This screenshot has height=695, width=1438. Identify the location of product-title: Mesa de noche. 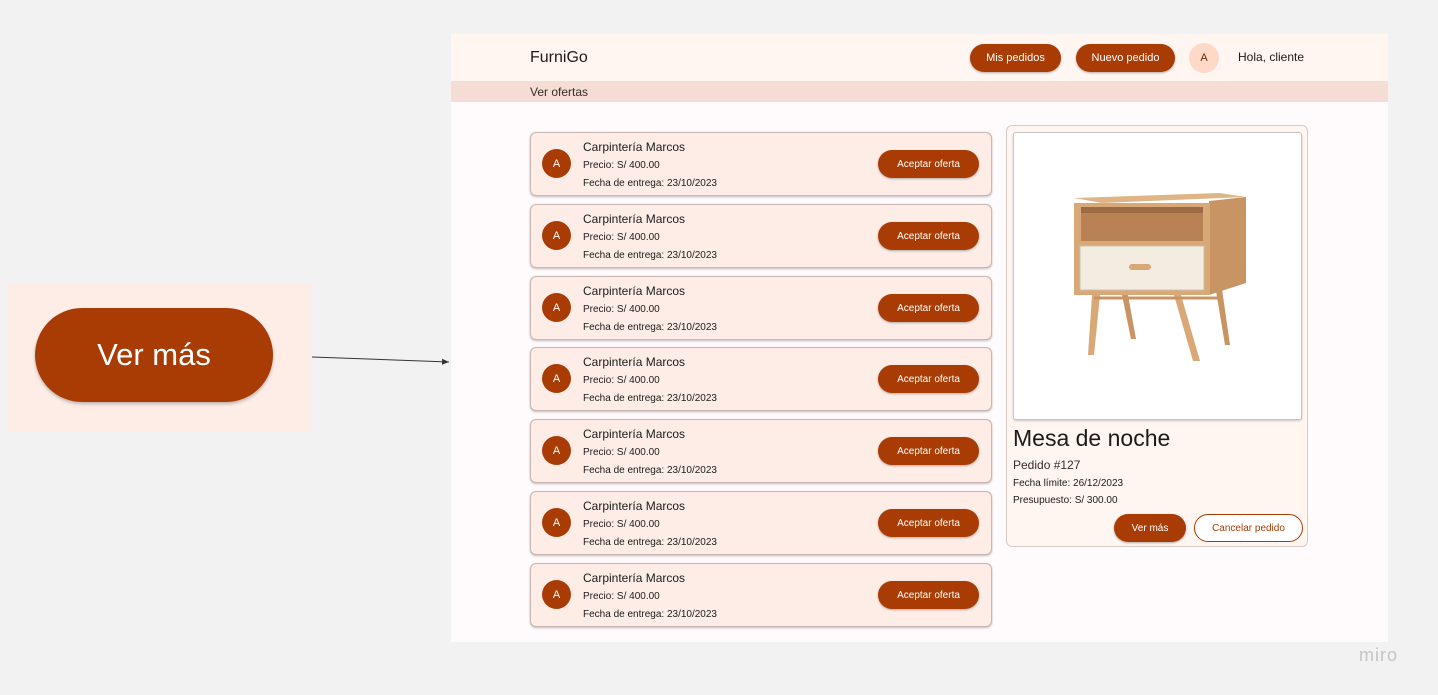
(1092, 438).